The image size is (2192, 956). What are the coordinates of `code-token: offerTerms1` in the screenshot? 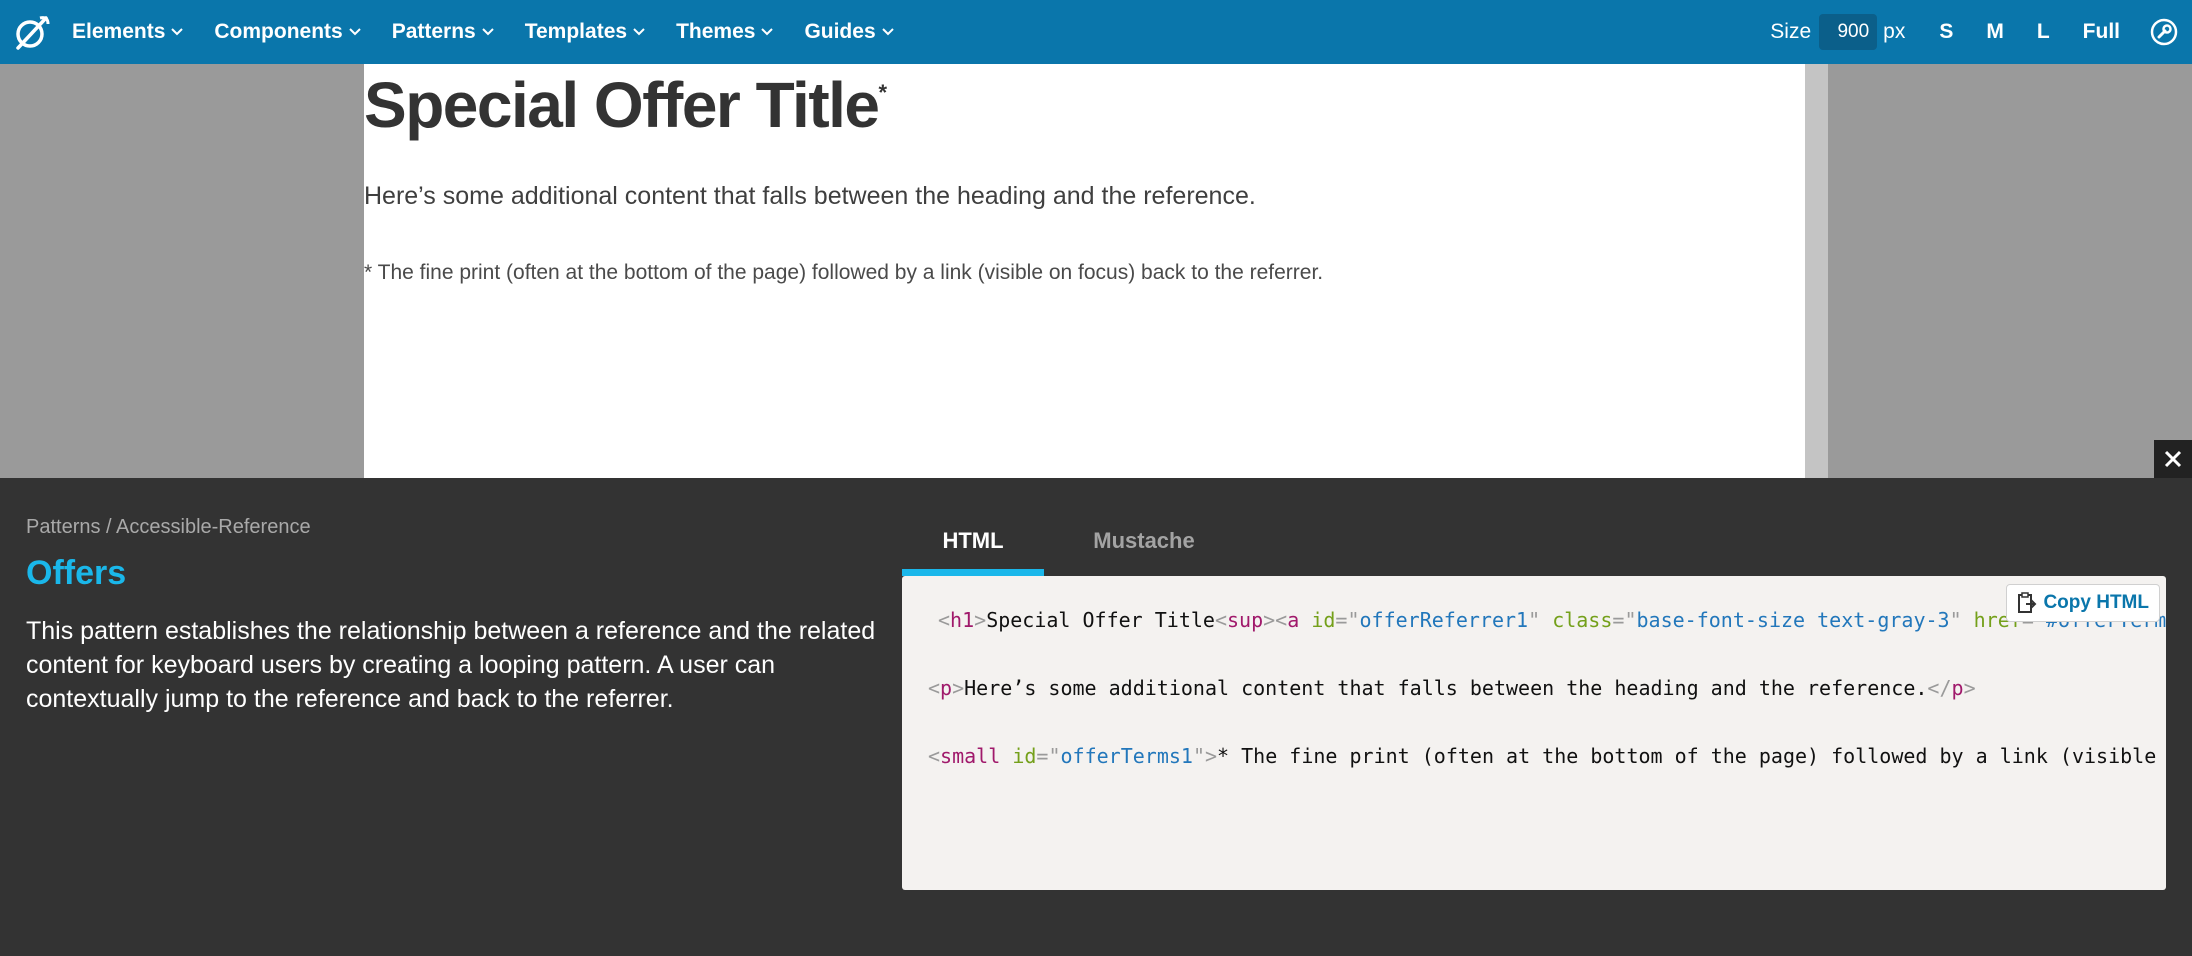 It's located at (1126, 756).